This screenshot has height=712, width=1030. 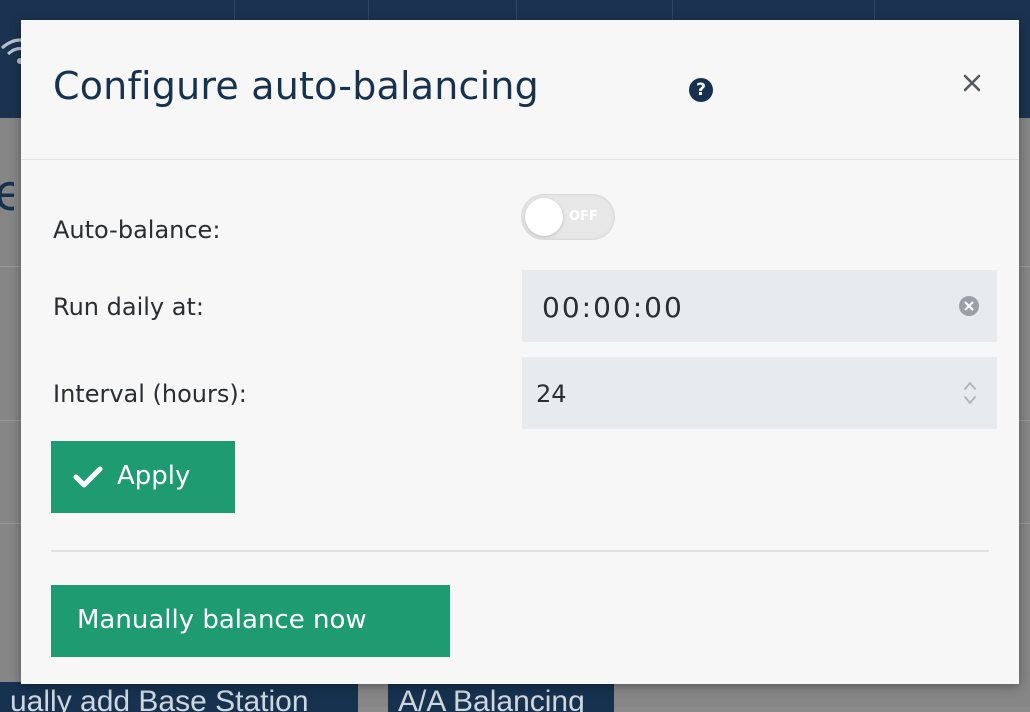 I want to click on interval-label: Interval (hours):, so click(x=150, y=394).